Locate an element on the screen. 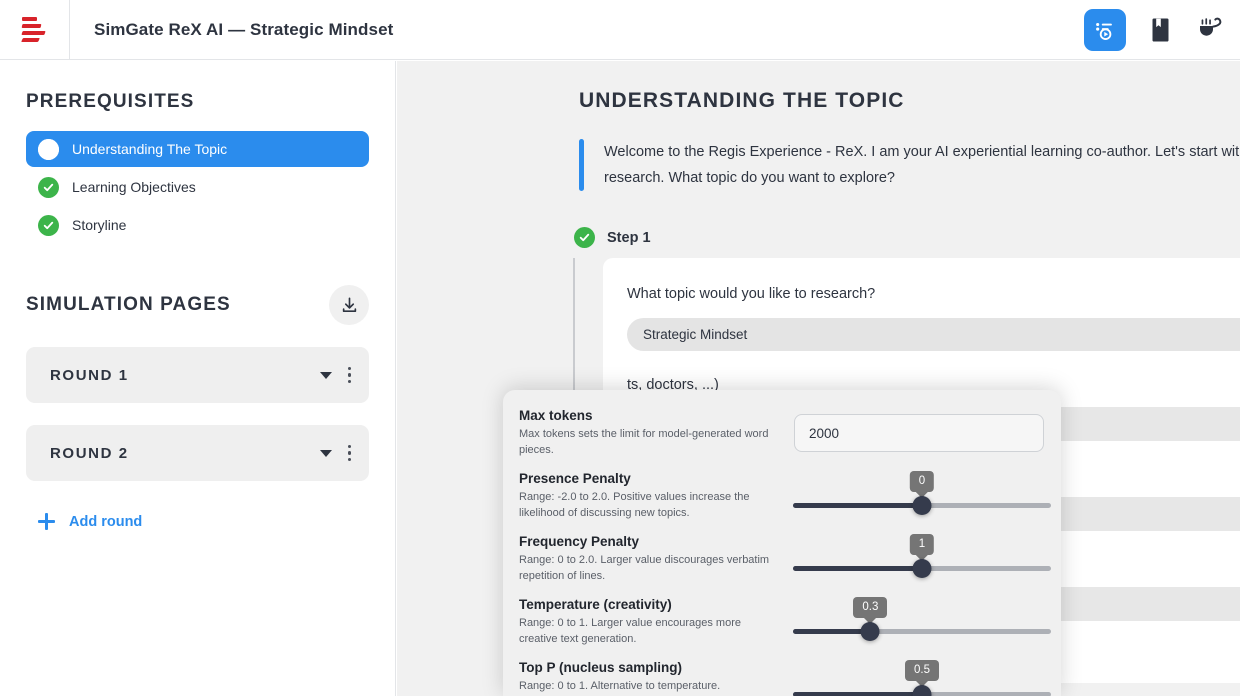 The image size is (1240, 696). prerequisites-heading: PREREQUISITES is located at coordinates (110, 101).